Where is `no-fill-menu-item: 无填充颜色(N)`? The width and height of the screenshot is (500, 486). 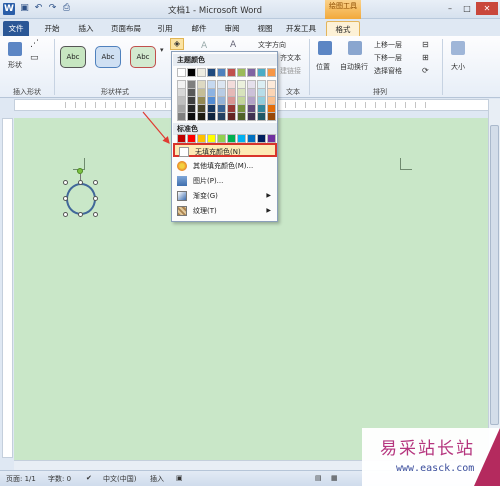 no-fill-menu-item: 无填充颜色(N) is located at coordinates (225, 150).